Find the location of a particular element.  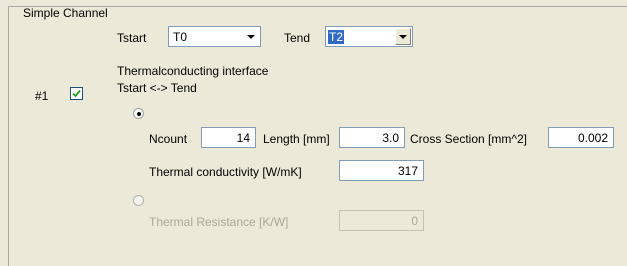

interface-index-label: #1 is located at coordinates (42, 96).